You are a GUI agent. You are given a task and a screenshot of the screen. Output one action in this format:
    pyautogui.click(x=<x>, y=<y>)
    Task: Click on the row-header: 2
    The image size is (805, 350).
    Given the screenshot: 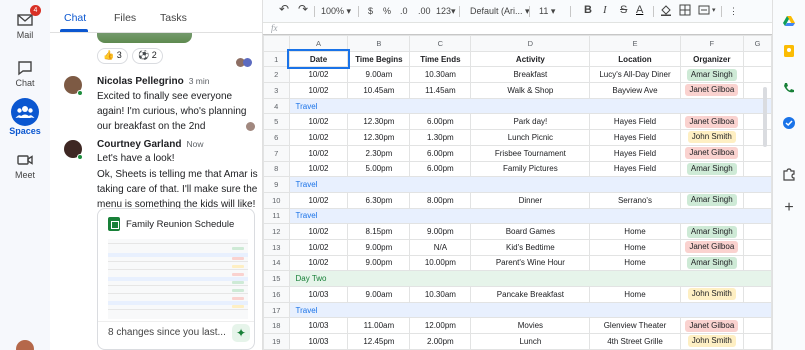 What is the action you would take?
    pyautogui.click(x=276, y=75)
    